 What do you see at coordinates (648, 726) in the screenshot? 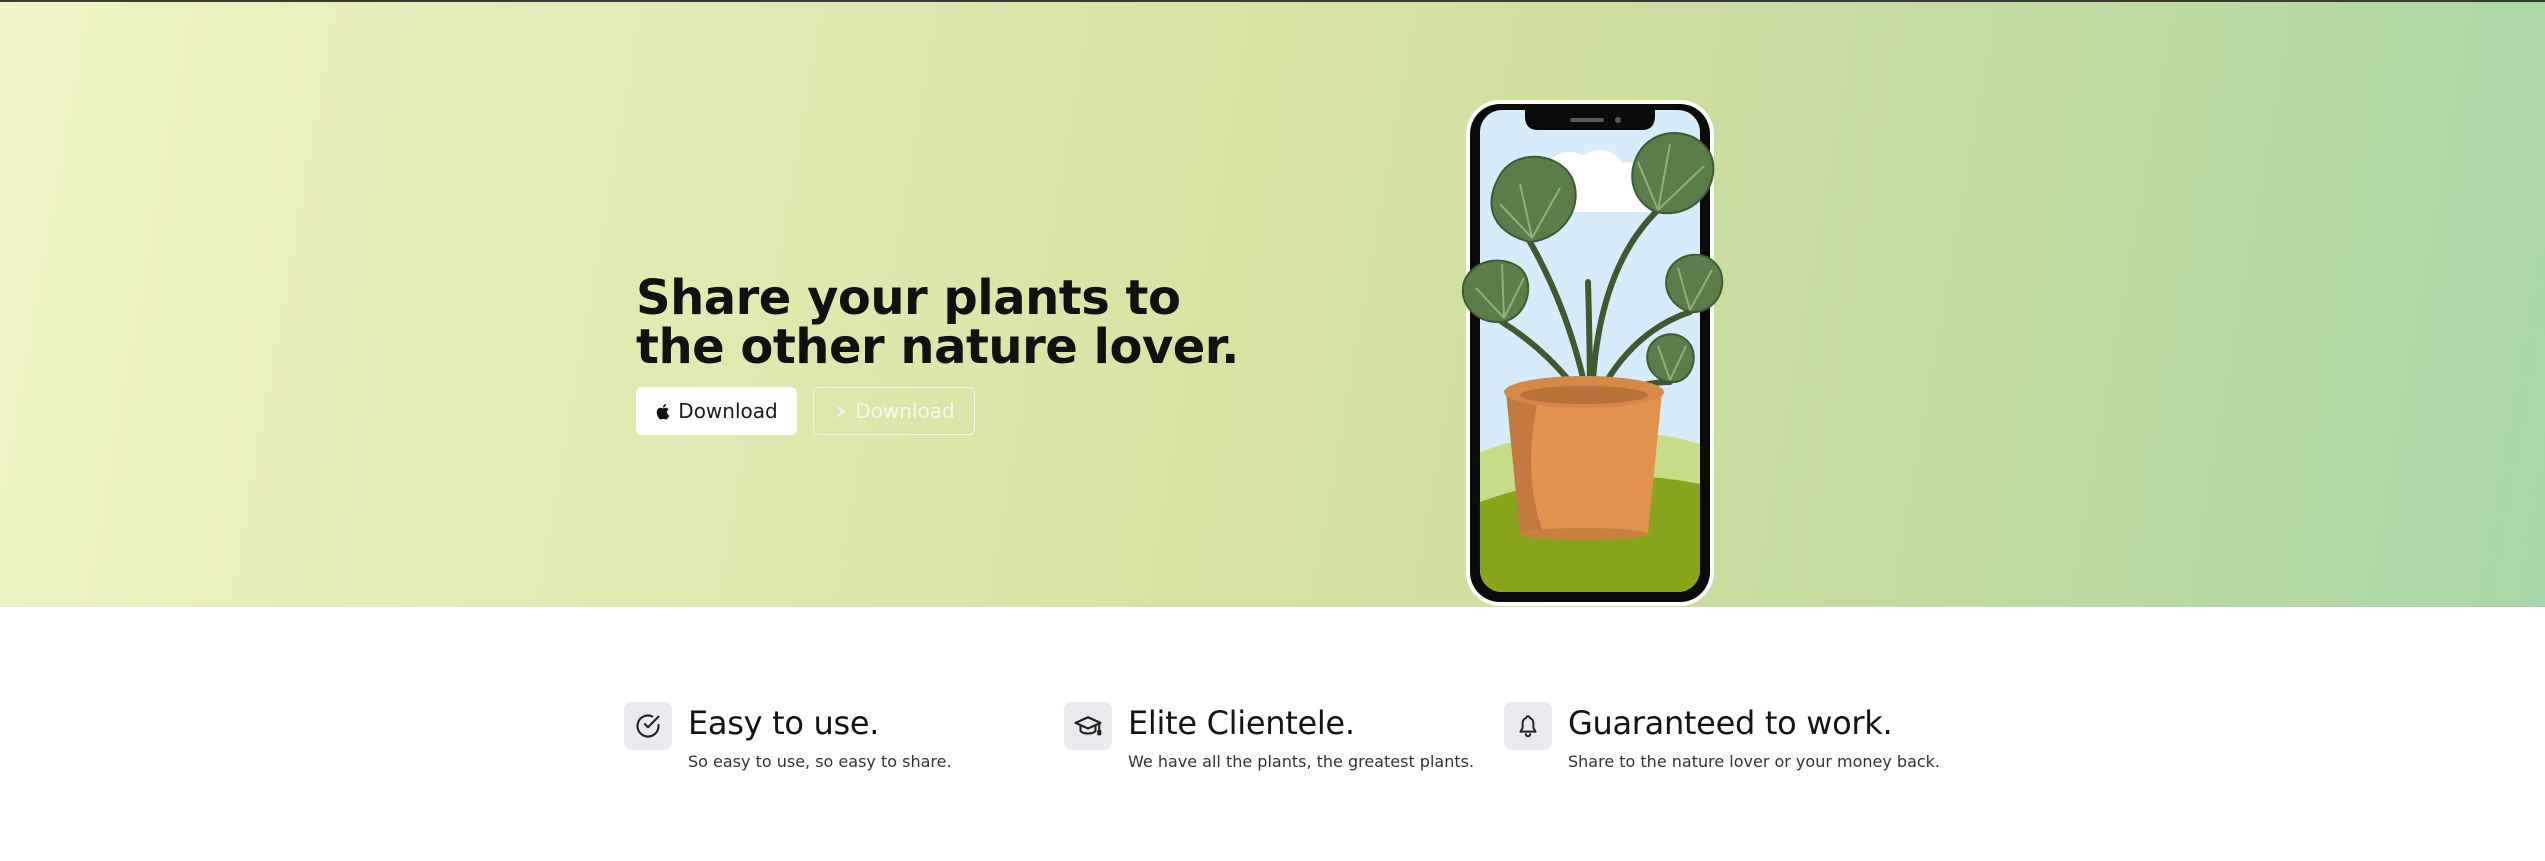
I see `check-circle-icon` at bounding box center [648, 726].